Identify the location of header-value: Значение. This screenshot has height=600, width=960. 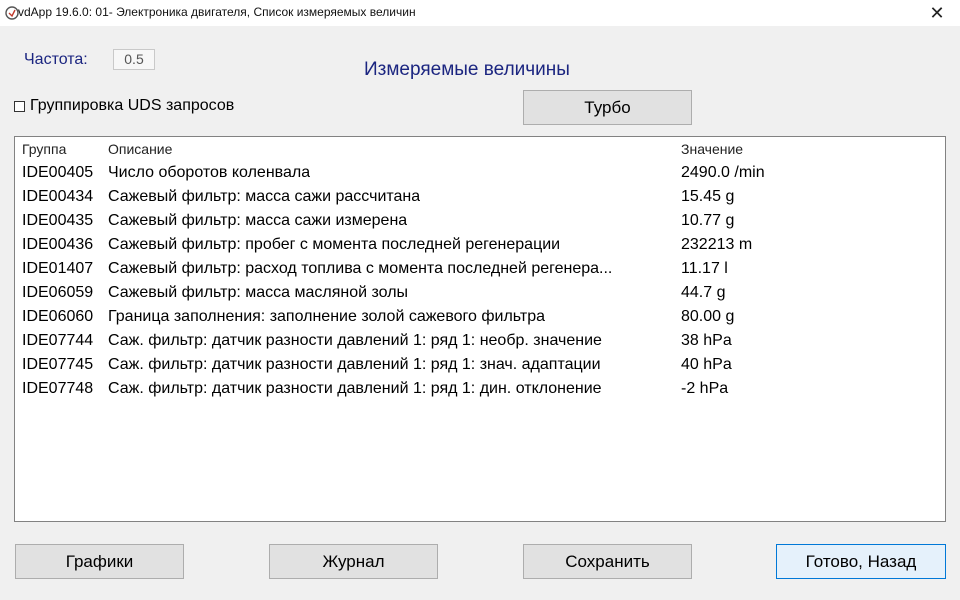
(712, 149).